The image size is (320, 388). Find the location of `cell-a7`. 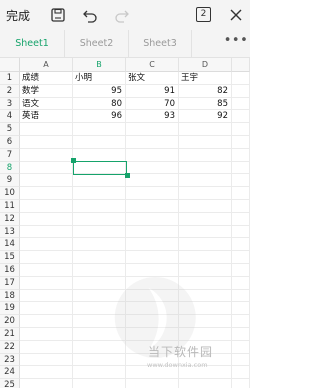

cell-a7 is located at coordinates (46, 155).